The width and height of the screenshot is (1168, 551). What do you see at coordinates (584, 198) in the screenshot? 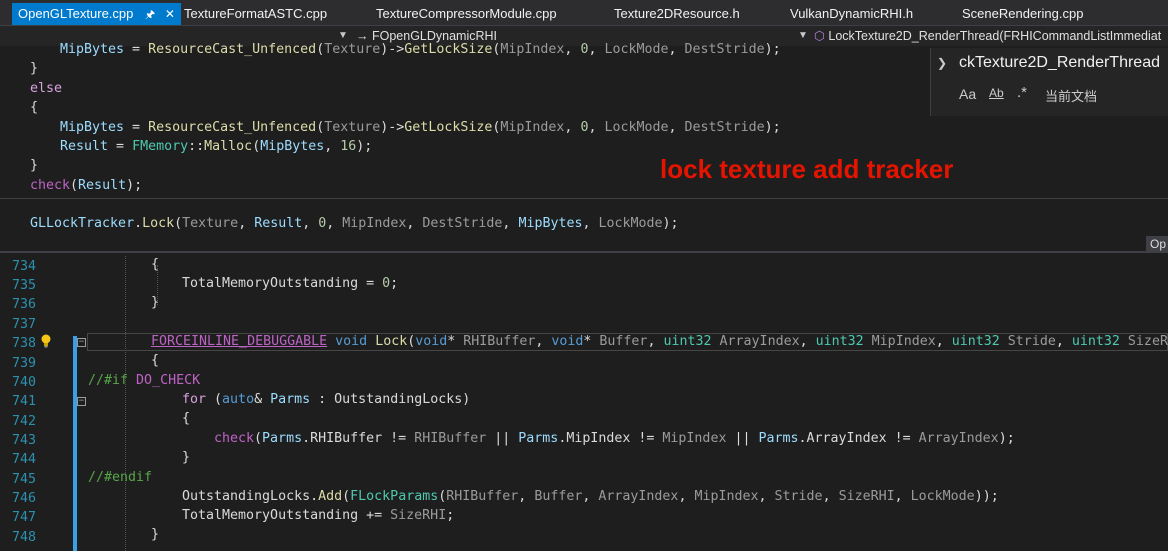
I see `divider` at bounding box center [584, 198].